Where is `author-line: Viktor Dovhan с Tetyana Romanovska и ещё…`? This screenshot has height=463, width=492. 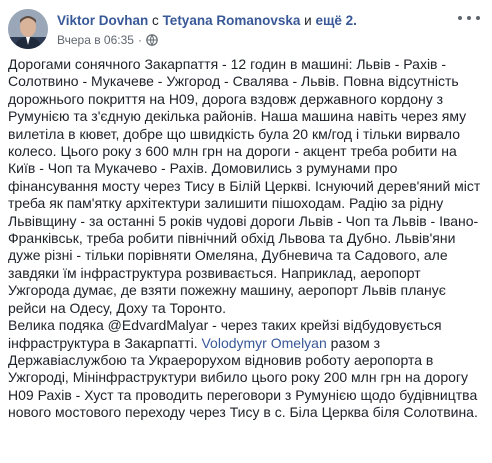
author-line: Viktor Dovhan с Tetyana Romanovska и ещё… is located at coordinates (207, 20).